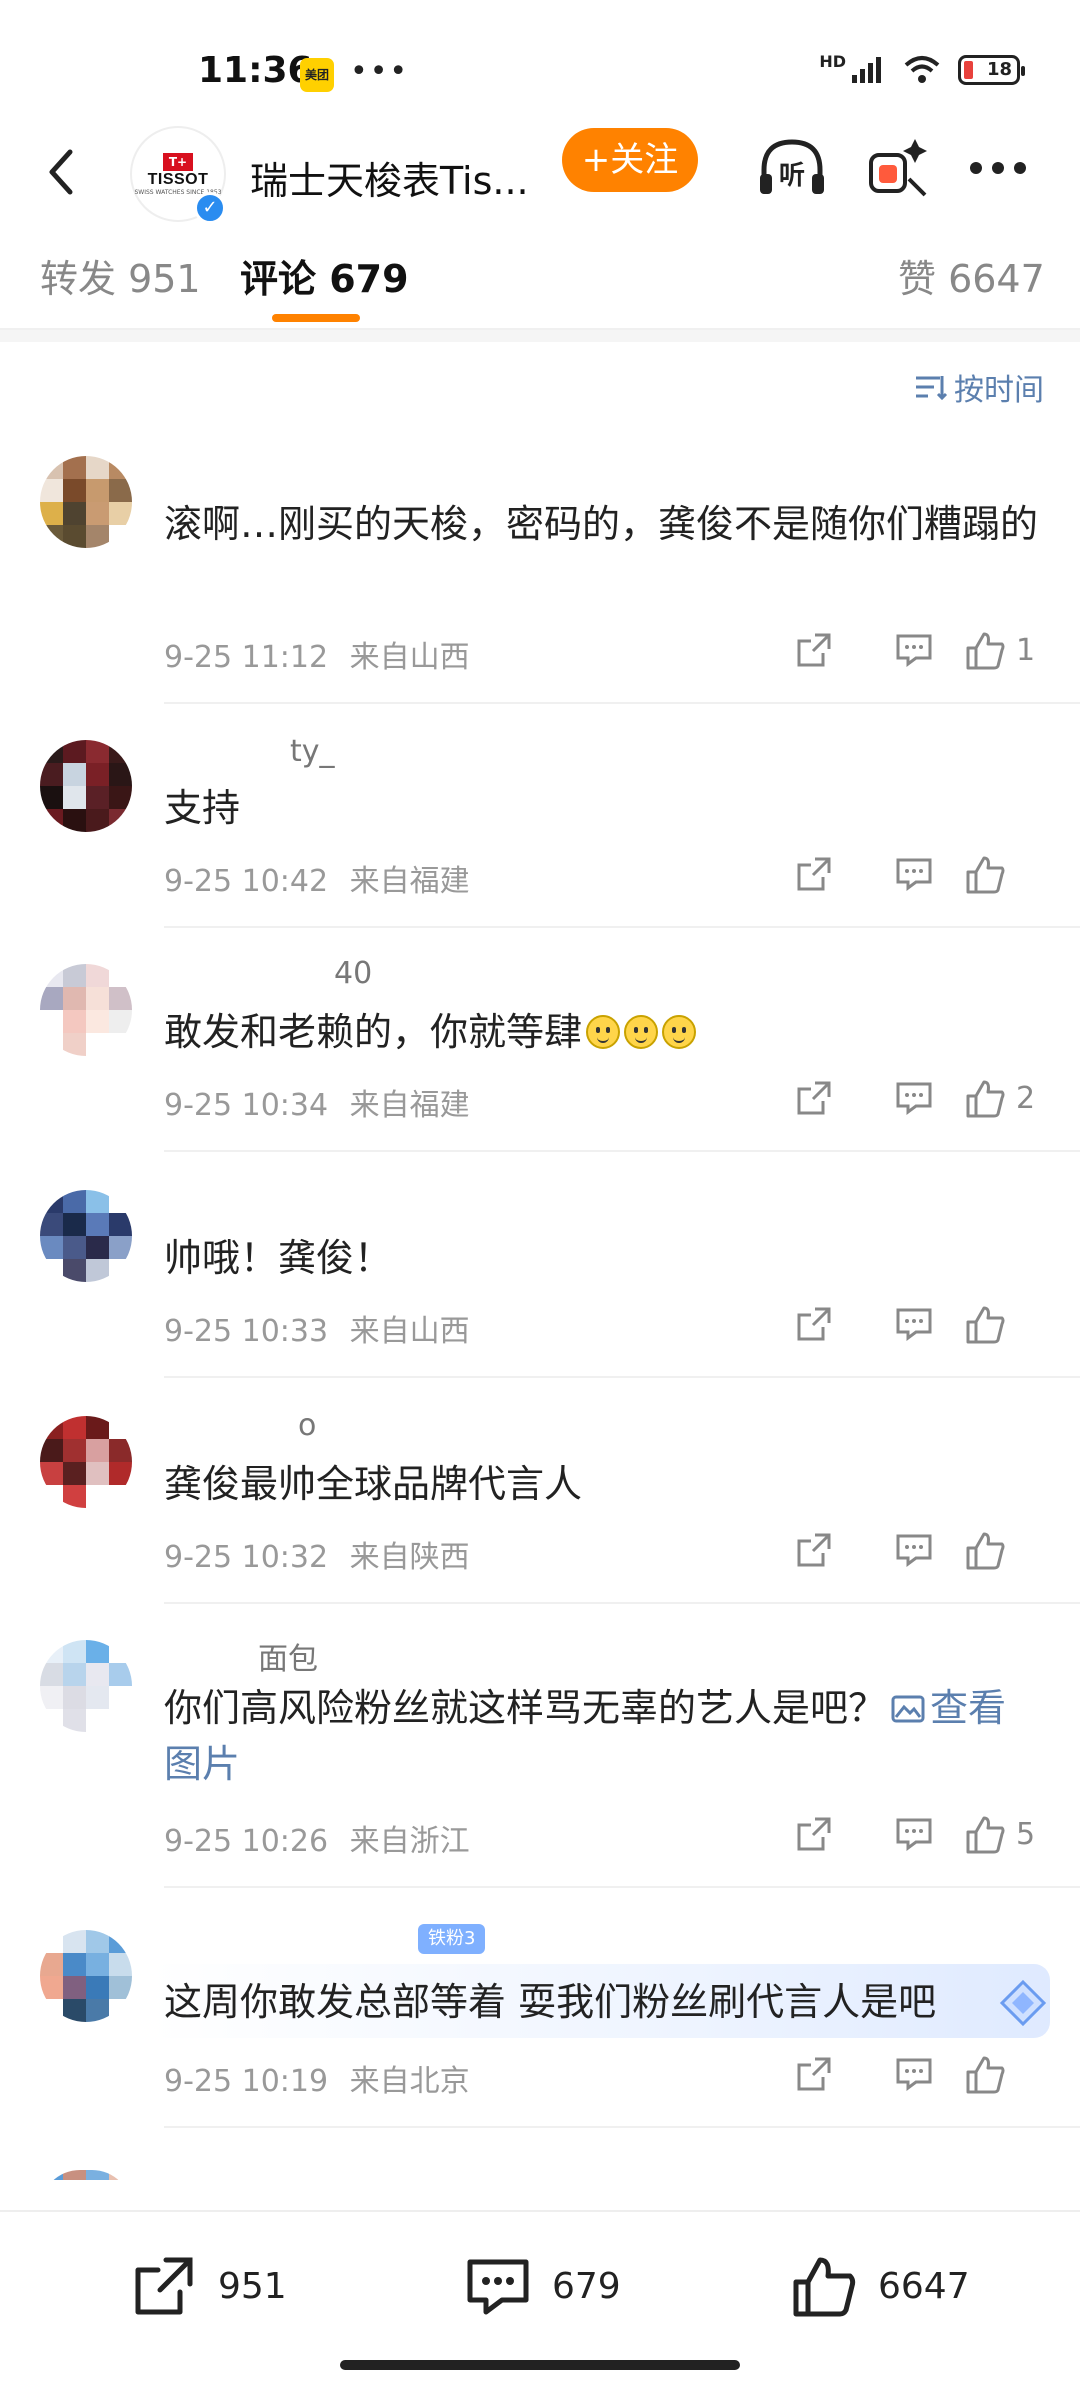 The image size is (1080, 2400). What do you see at coordinates (317, 1554) in the screenshot?
I see `comment-meta: 9-25 10:32 来自陕西` at bounding box center [317, 1554].